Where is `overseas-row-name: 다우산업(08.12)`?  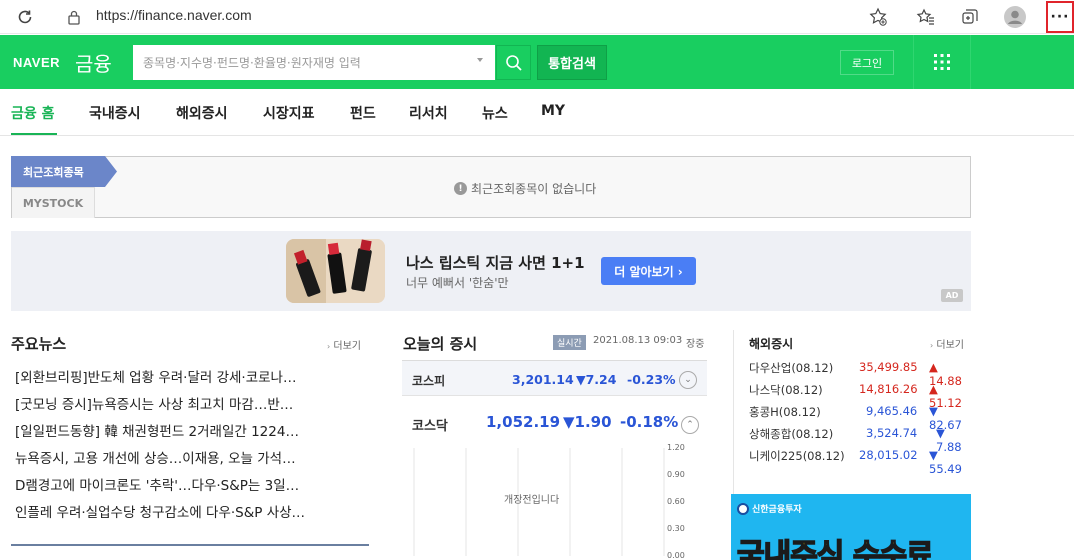 overseas-row-name: 다우산업(08.12) is located at coordinates (791, 368).